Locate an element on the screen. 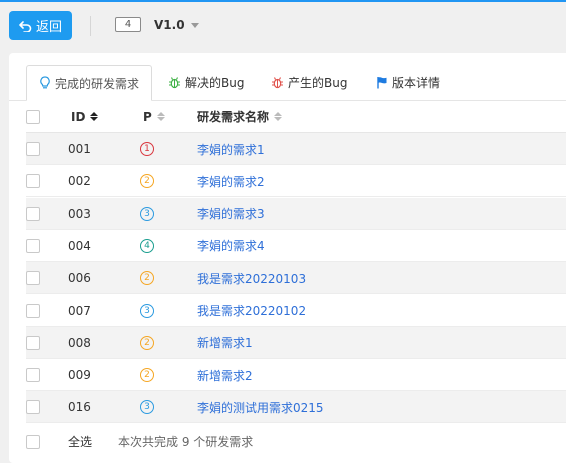 The height and width of the screenshot is (463, 566). table-row: 002 2 李娟的需求2 is located at coordinates (296, 181).